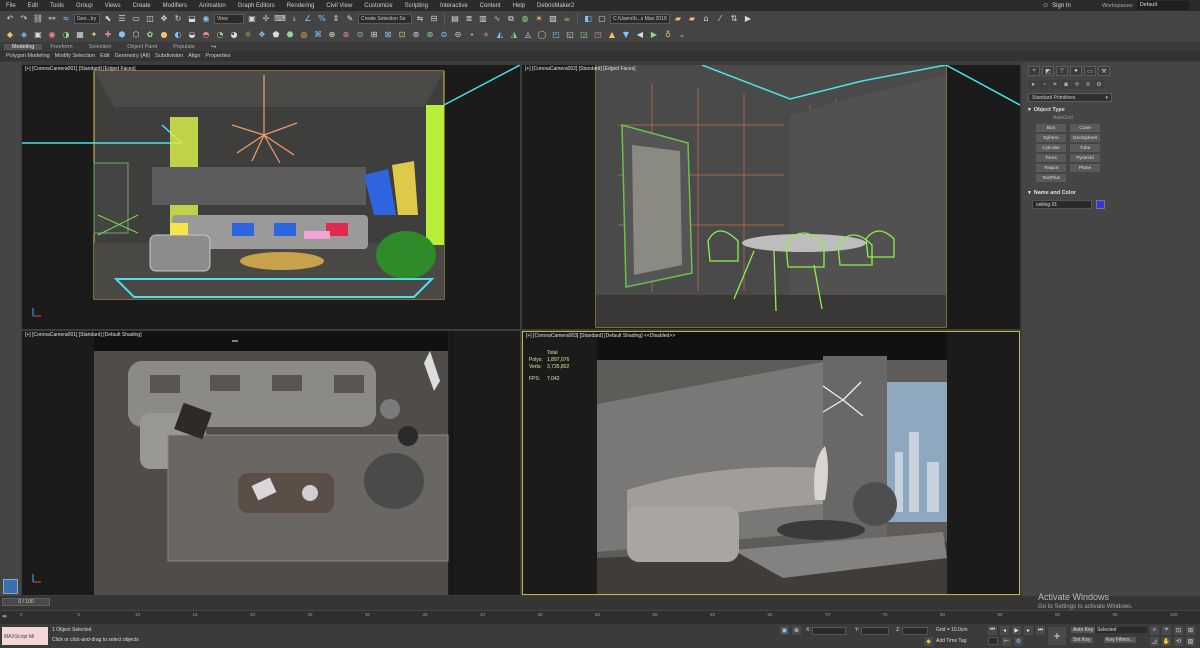 Image resolution: width=1200 pixels, height=648 pixels. I want to click on tool-aq-icon: ◳, so click(598, 34).